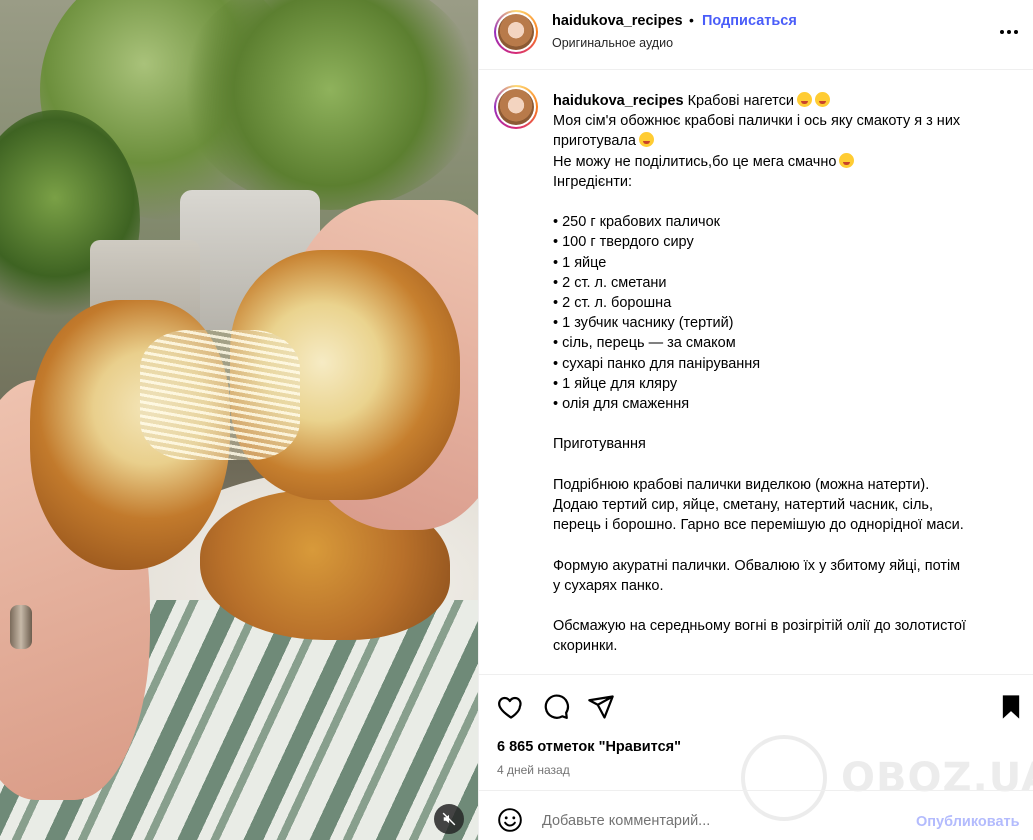 The image size is (1033, 840). Describe the element at coordinates (822, 99) in the screenshot. I see `yum-emoji-icon` at that location.